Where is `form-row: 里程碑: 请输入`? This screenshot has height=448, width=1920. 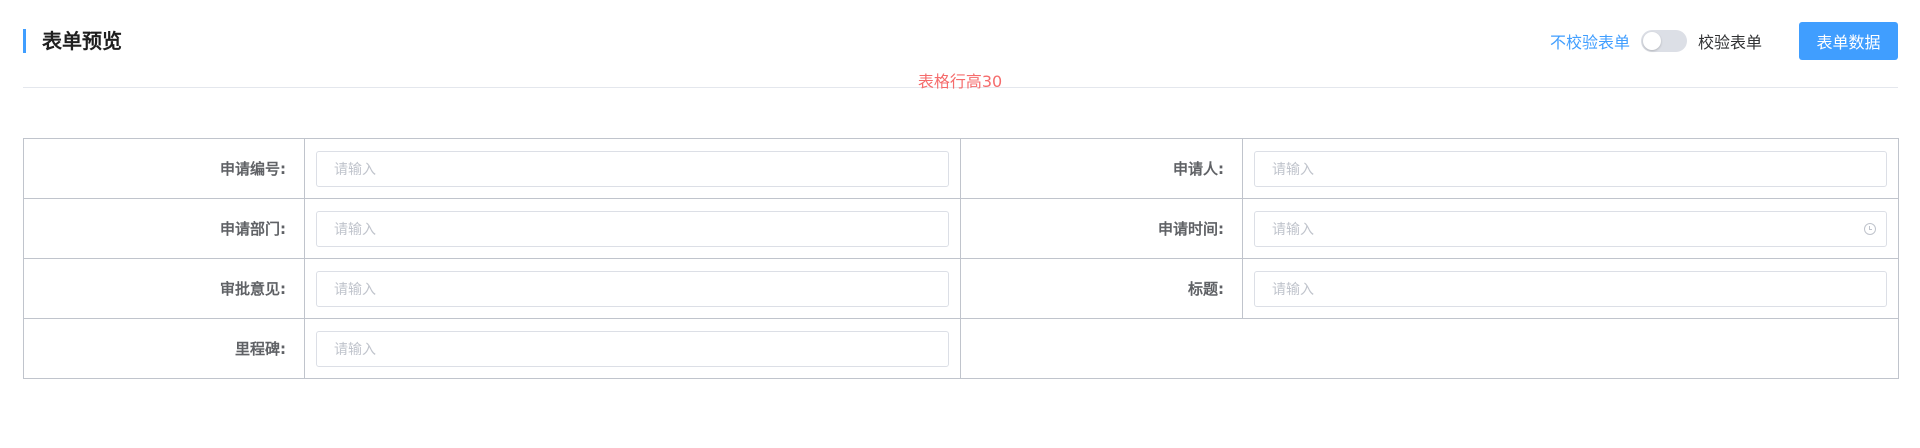
form-row: 里程碑: 请输入 is located at coordinates (961, 348).